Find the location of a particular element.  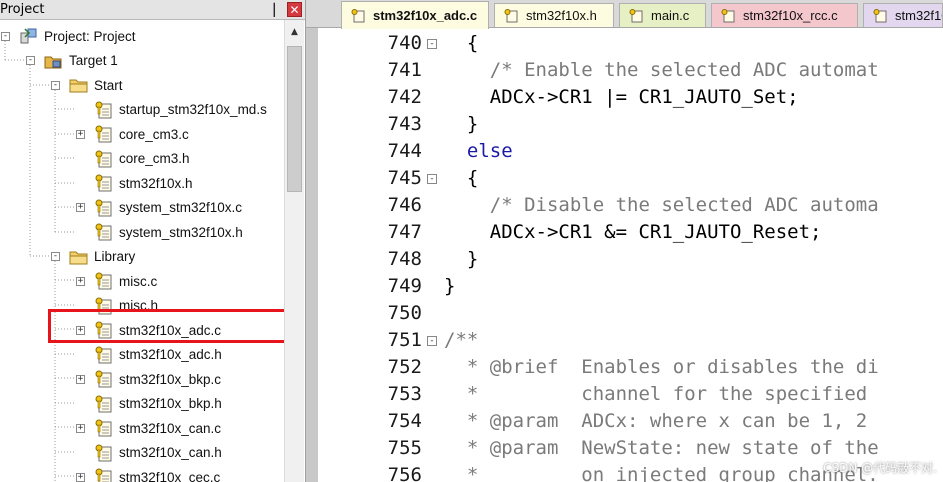

scroll-thumb is located at coordinates (294, 119).